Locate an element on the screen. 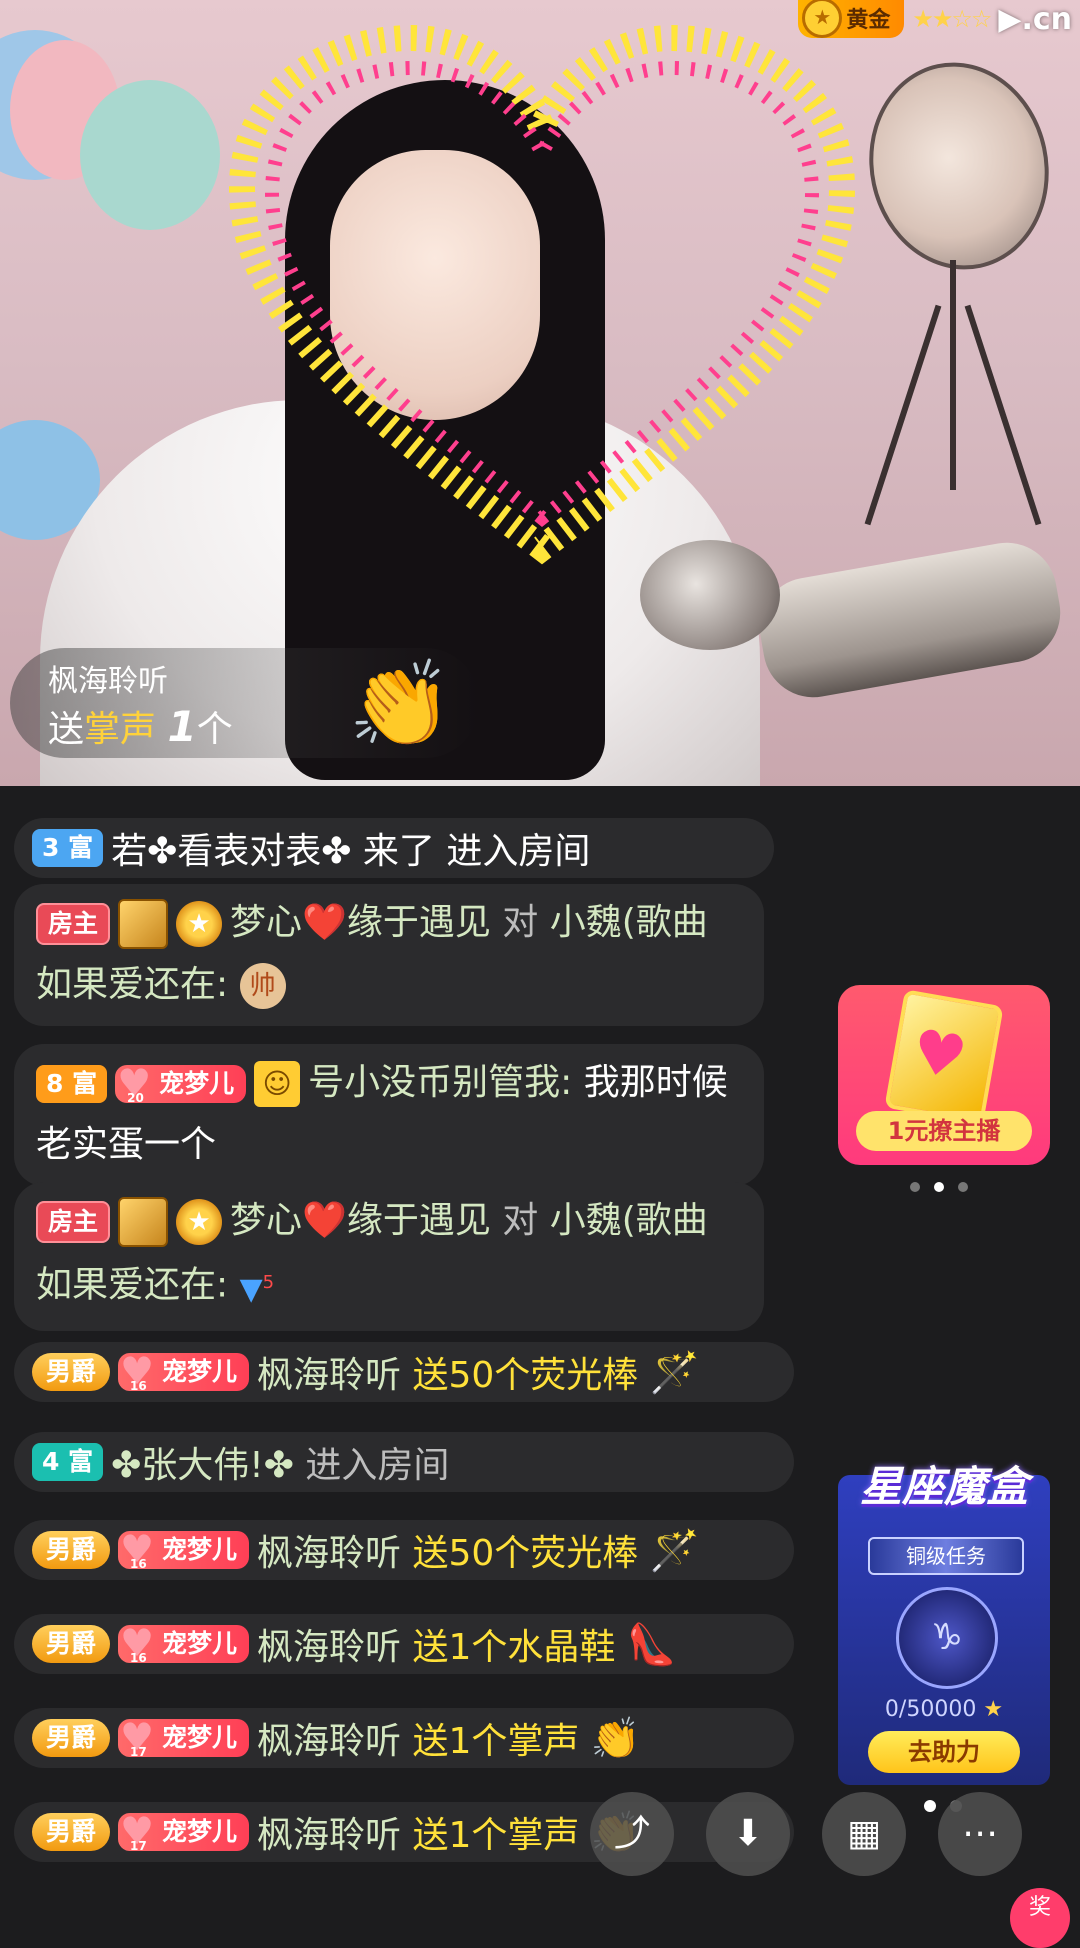 The height and width of the screenshot is (1948, 1080). studio-lamp is located at coordinates (959, 166).